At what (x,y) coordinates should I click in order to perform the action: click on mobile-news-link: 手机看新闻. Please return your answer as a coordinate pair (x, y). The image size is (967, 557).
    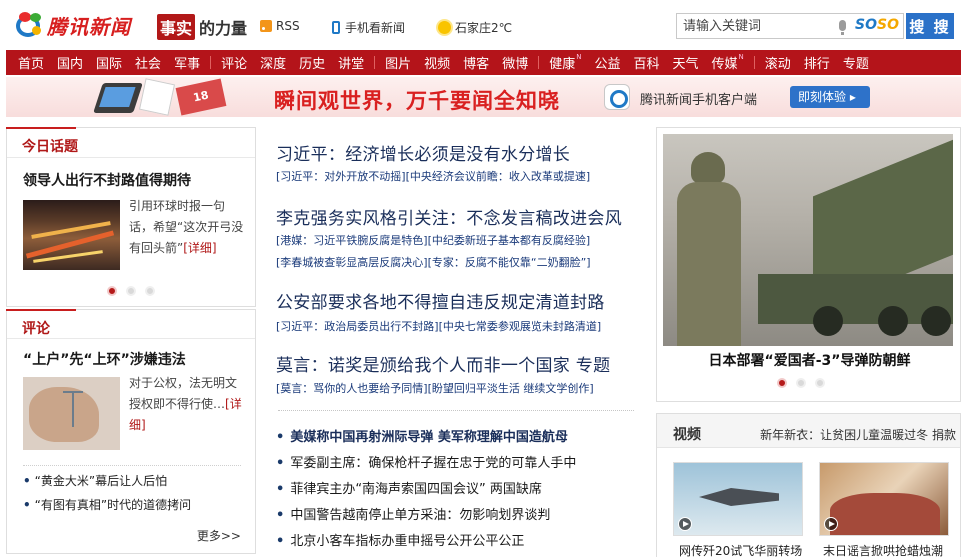
    Looking at the image, I should click on (368, 27).